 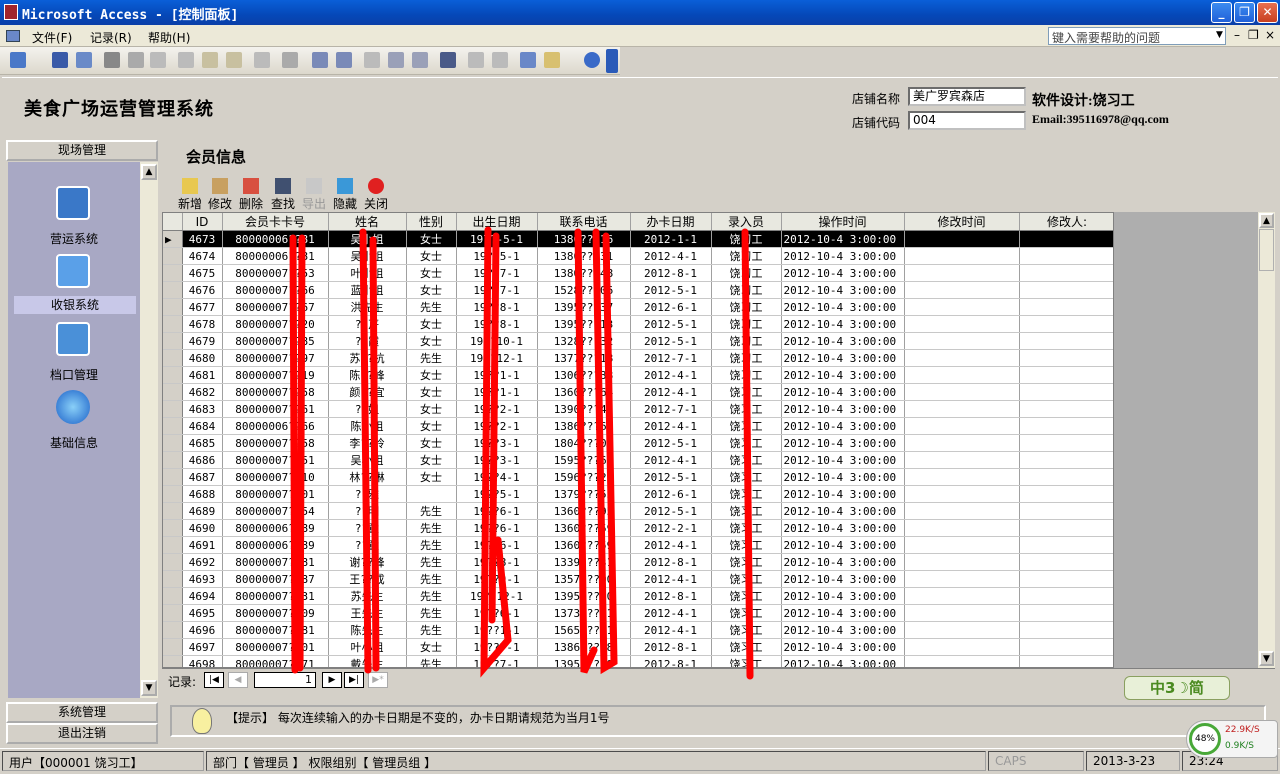 What do you see at coordinates (584, 307) in the screenshot?
I see `cell-phone: 1395???37` at bounding box center [584, 307].